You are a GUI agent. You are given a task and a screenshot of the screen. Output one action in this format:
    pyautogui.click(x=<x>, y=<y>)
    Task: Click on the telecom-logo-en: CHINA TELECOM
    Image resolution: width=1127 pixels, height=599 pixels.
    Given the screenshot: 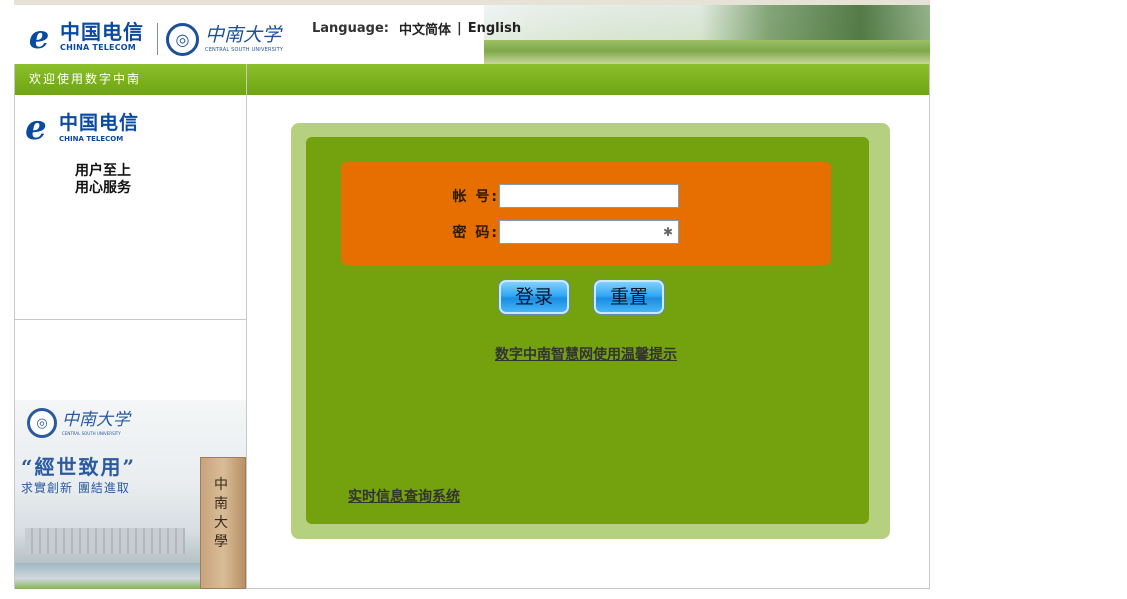 What is the action you would take?
    pyautogui.click(x=98, y=47)
    